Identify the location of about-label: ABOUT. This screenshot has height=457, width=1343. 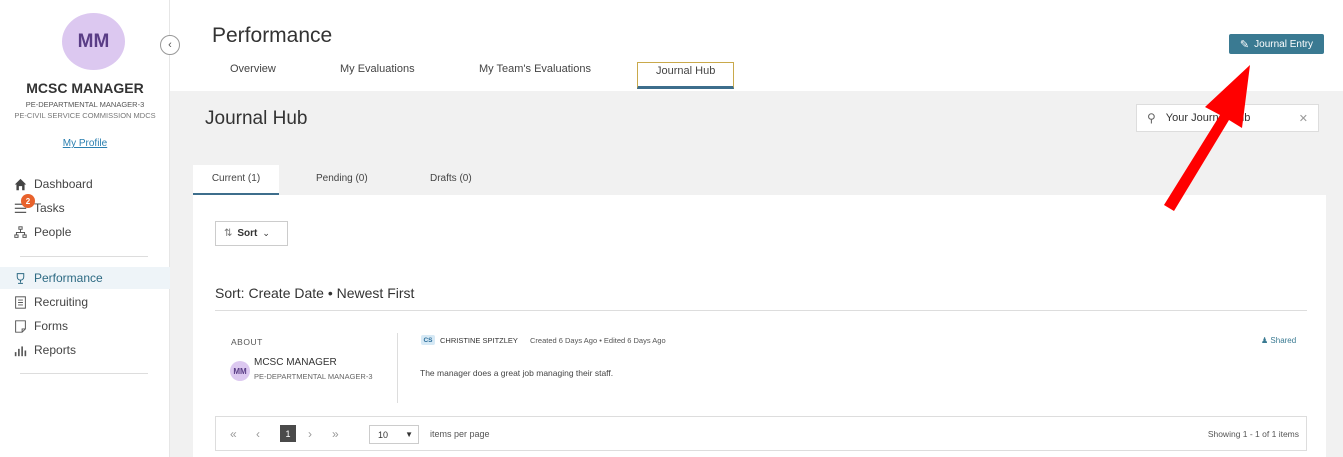
(247, 342).